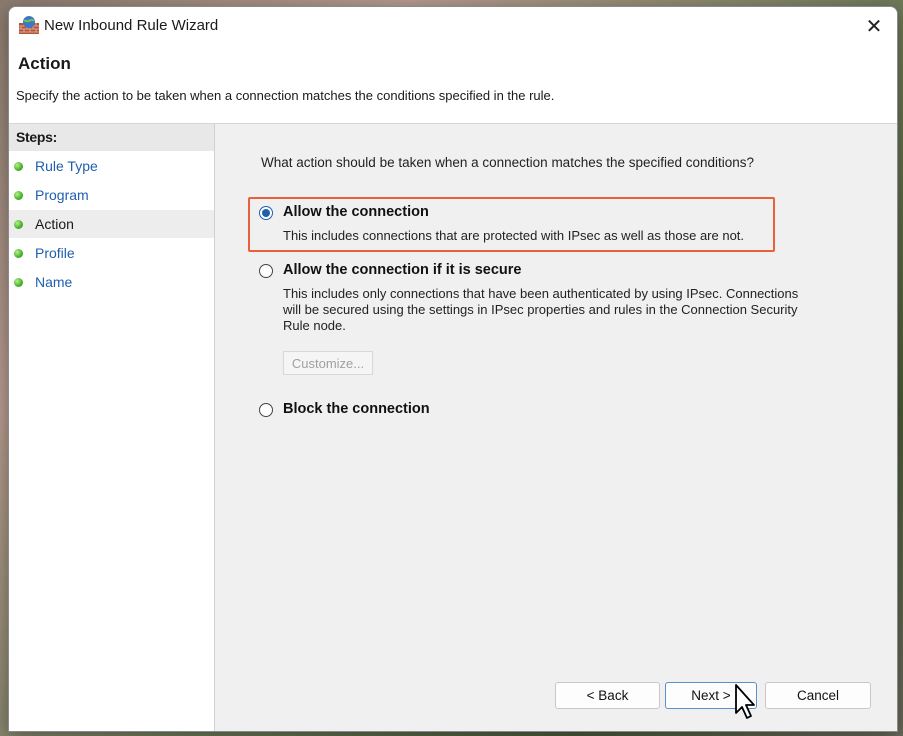 The width and height of the screenshot is (903, 736). I want to click on window-title: New Inbound Rule Wizard, so click(131, 25).